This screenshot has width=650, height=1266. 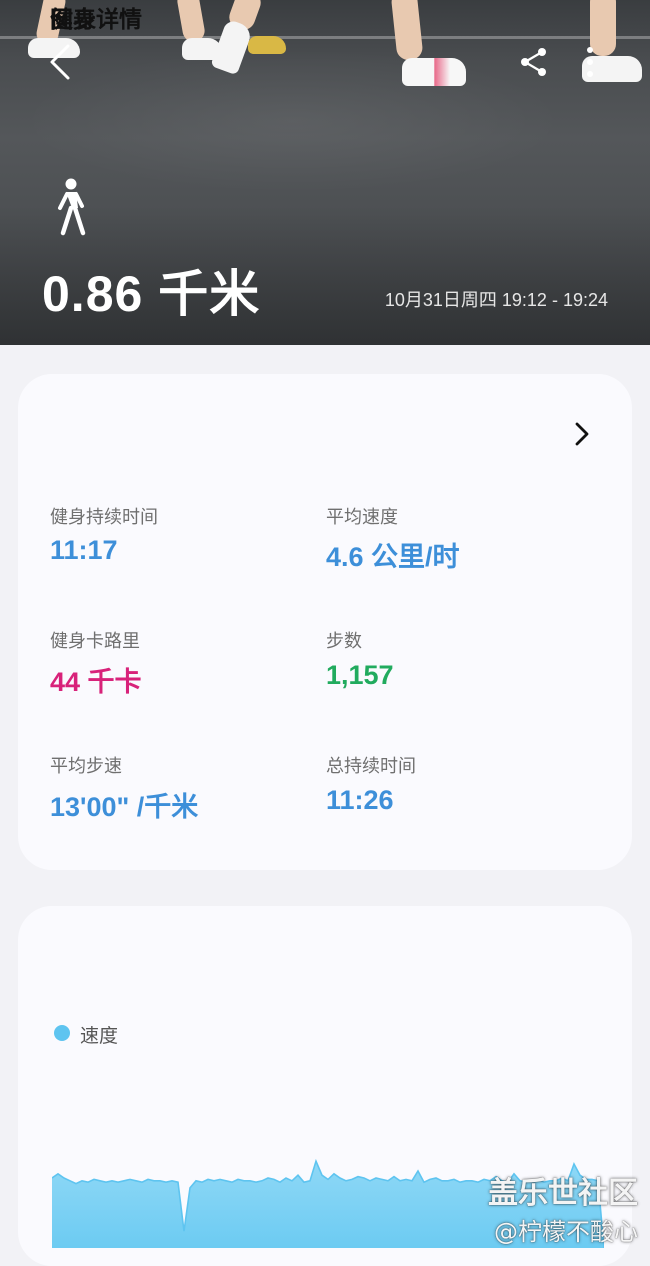 I want to click on stat-label-avg-pace: 平均步速, so click(x=86, y=766).